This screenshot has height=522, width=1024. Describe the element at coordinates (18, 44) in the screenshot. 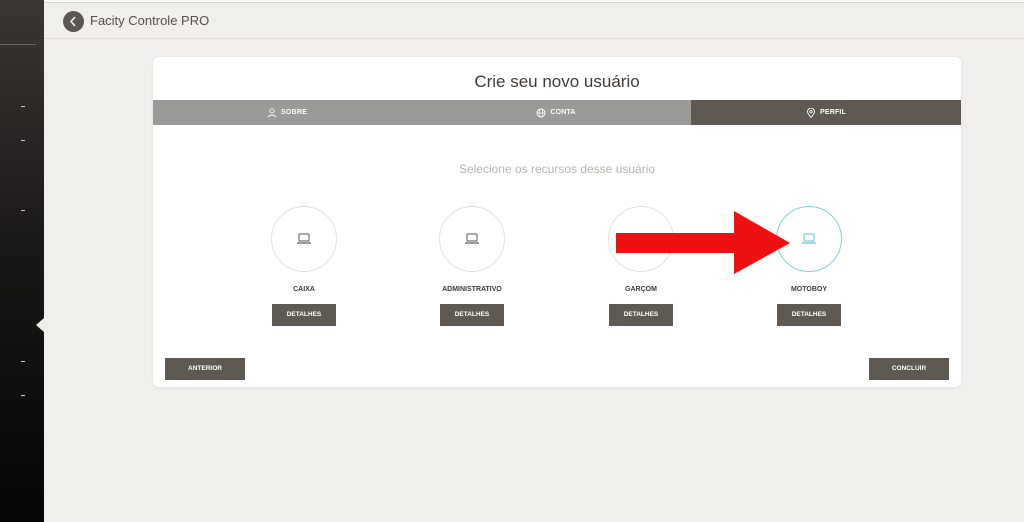

I see `sidebar-divider` at that location.